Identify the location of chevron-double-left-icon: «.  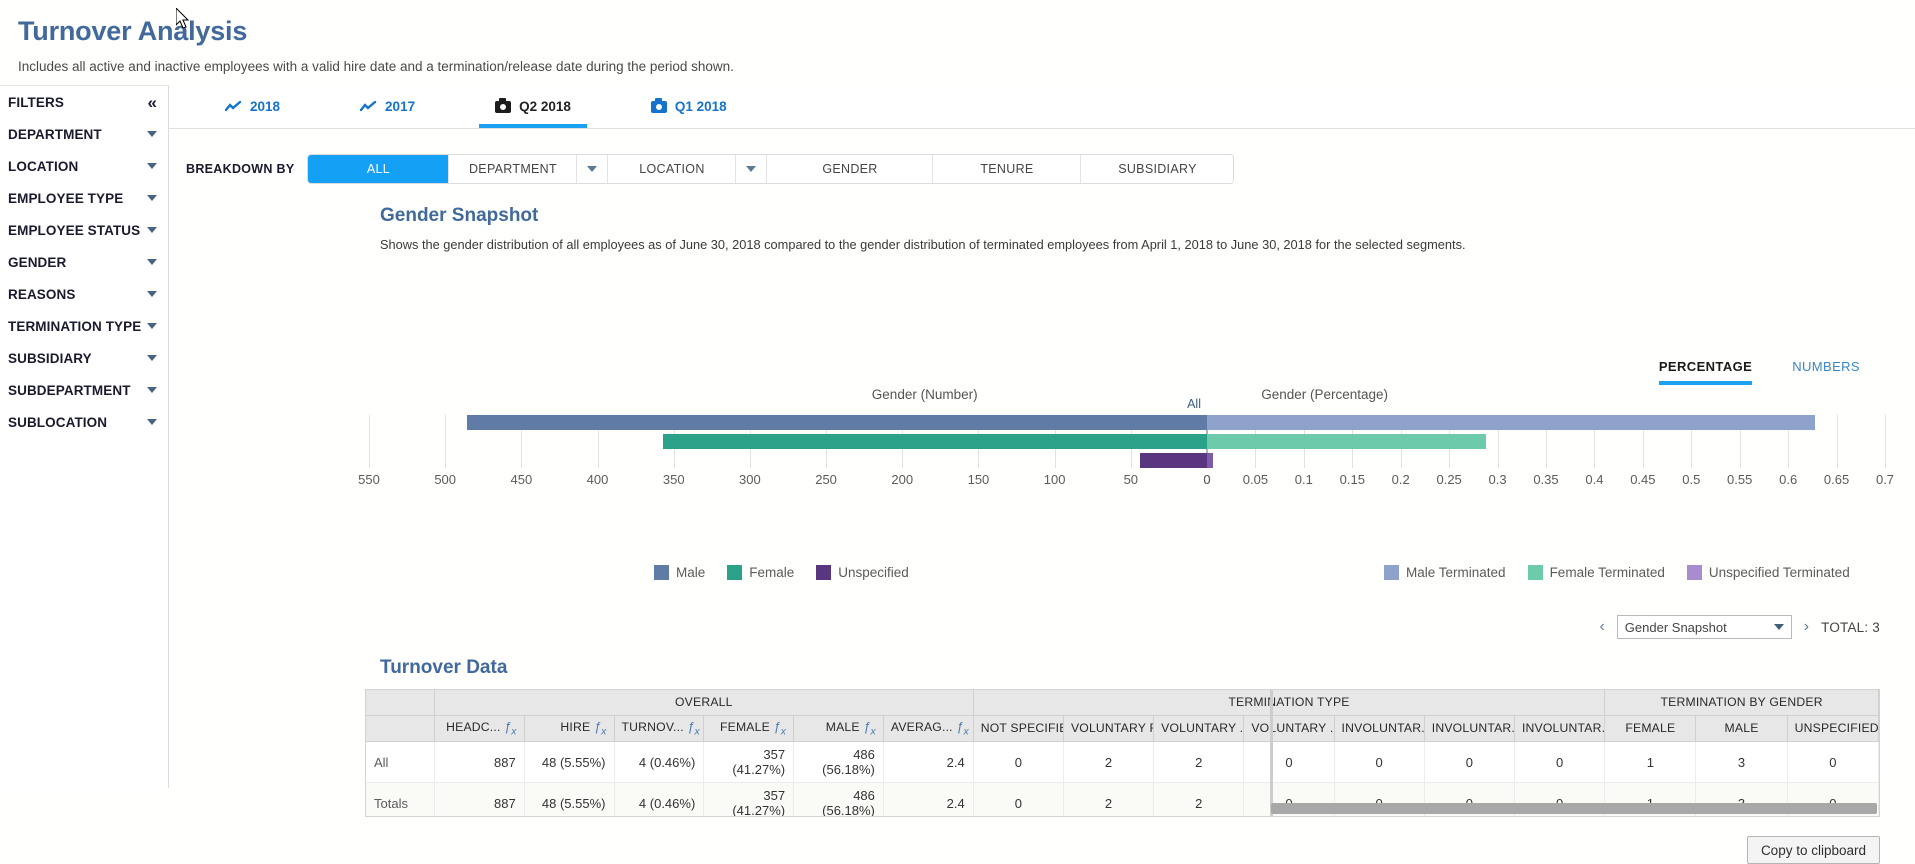
(152, 102).